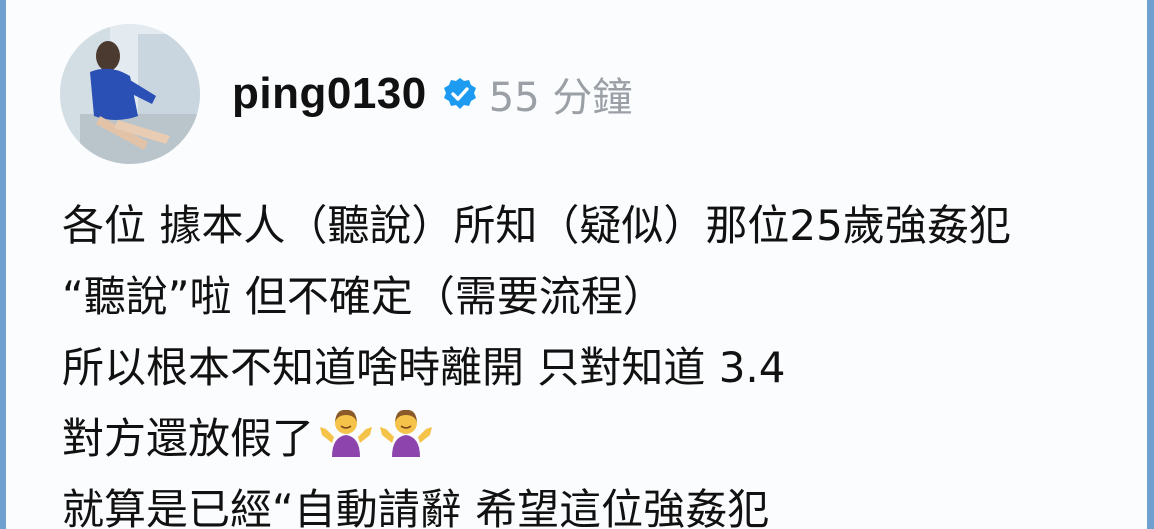  What do you see at coordinates (432, 94) in the screenshot?
I see `post-header: ping0130 55 分鐘` at bounding box center [432, 94].